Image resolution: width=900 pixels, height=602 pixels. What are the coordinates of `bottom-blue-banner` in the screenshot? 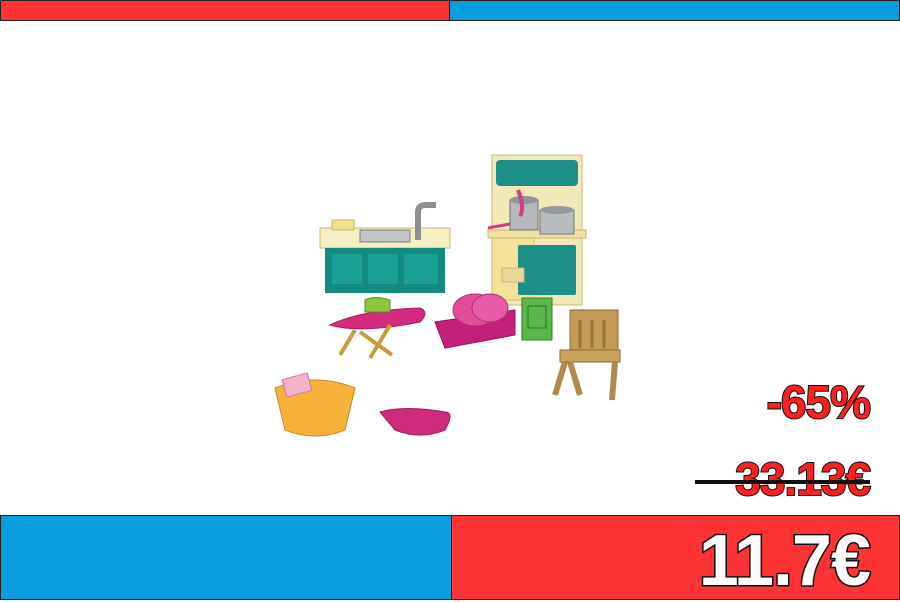 It's located at (226, 557).